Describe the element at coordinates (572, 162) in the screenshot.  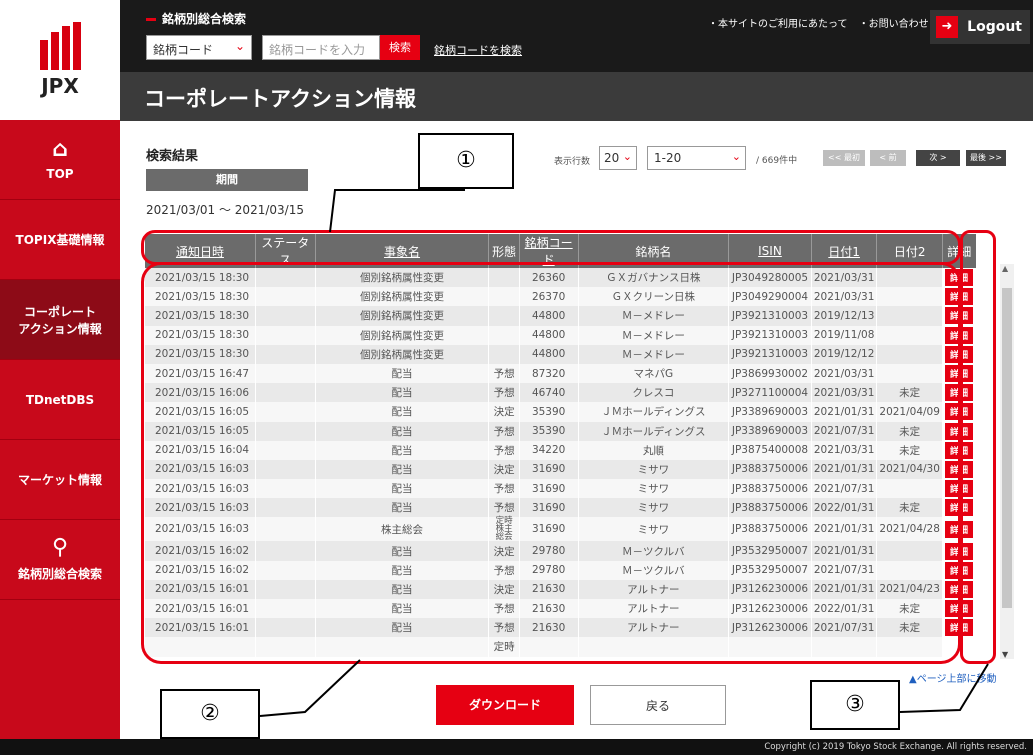
I see `rows-per-page-label: 表示行数` at that location.